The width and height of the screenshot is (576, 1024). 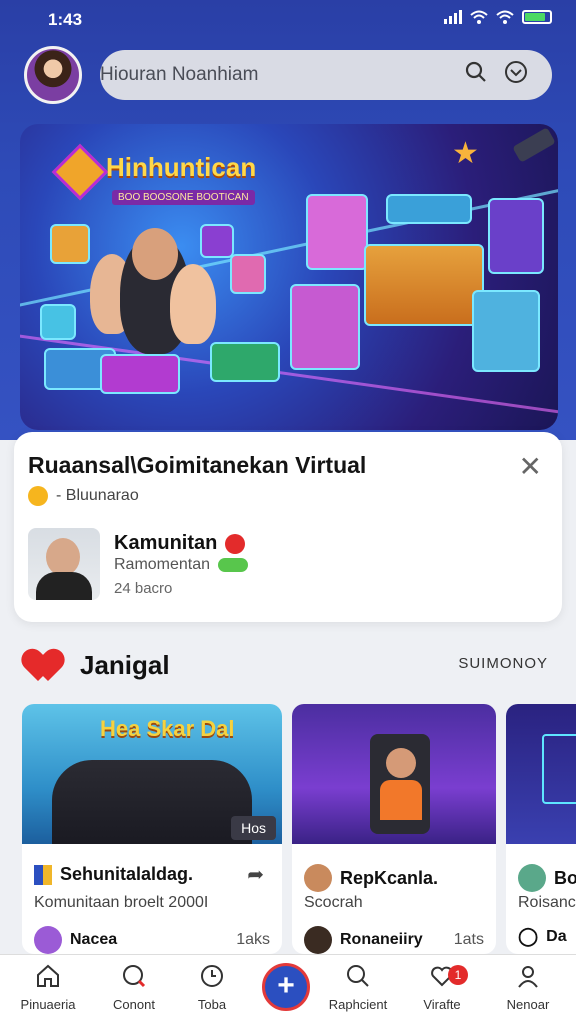 I want to click on event-card-subtitle: Komunitaan broelt 2000I, so click(x=121, y=902).